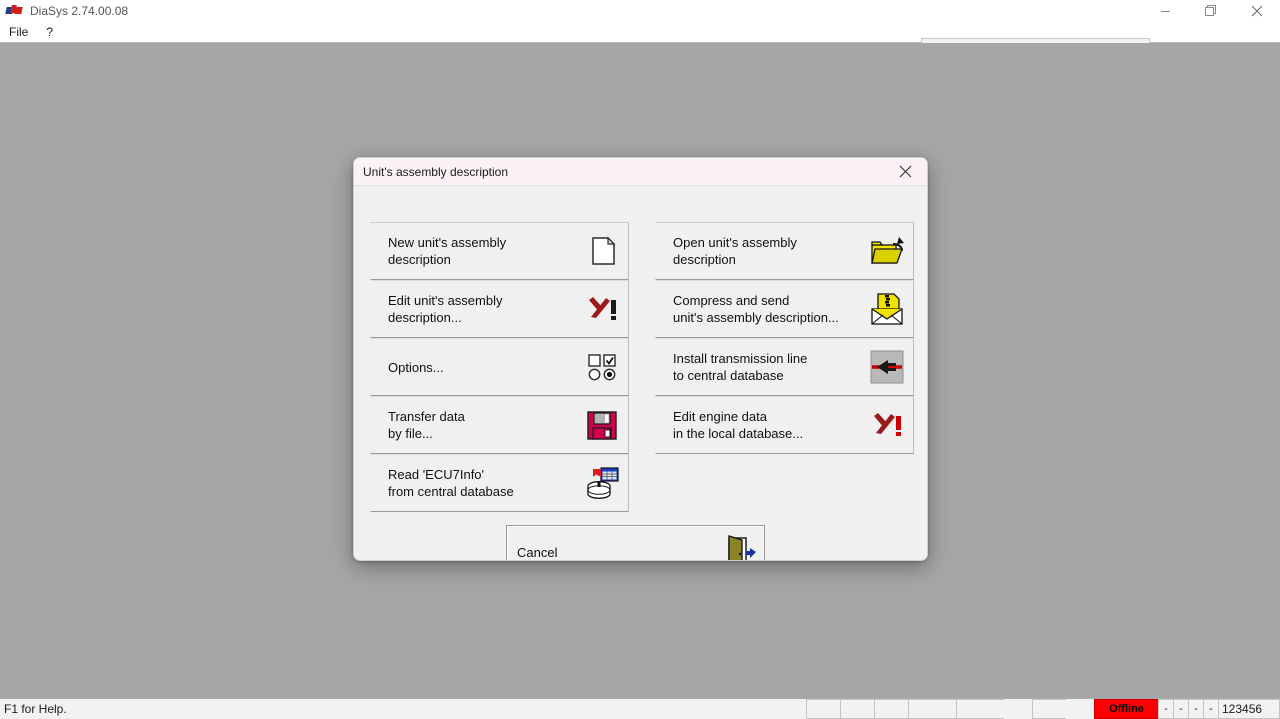 The image size is (1280, 719). I want to click on status-indicator-2: -, so click(1180, 709).